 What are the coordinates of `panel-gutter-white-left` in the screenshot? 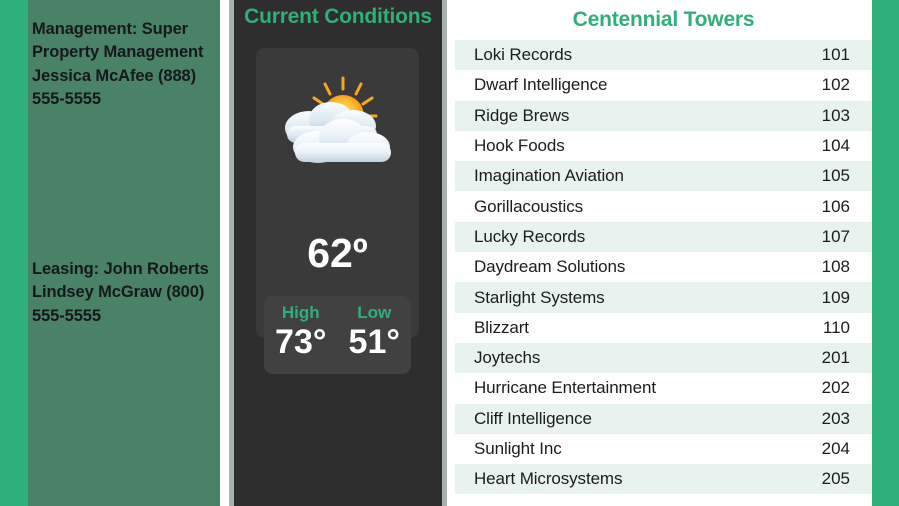 It's located at (224, 253).